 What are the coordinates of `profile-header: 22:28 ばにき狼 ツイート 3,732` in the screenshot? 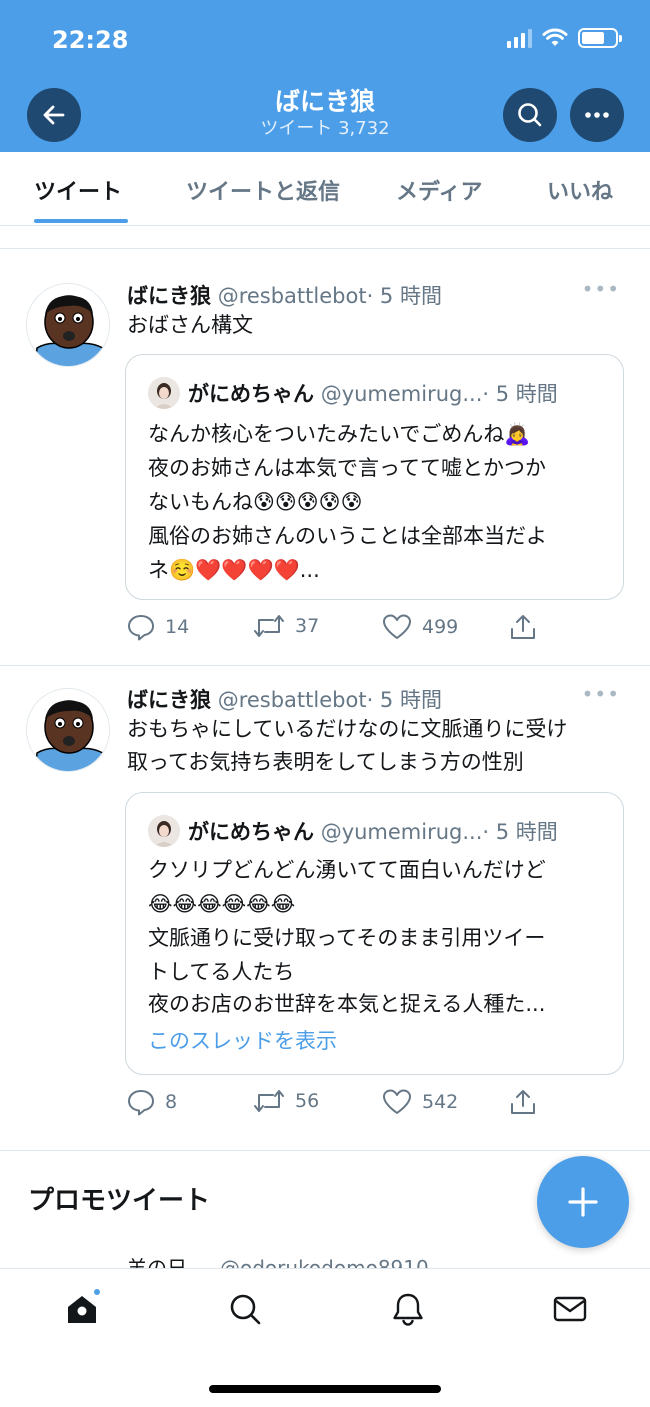 It's located at (325, 76).